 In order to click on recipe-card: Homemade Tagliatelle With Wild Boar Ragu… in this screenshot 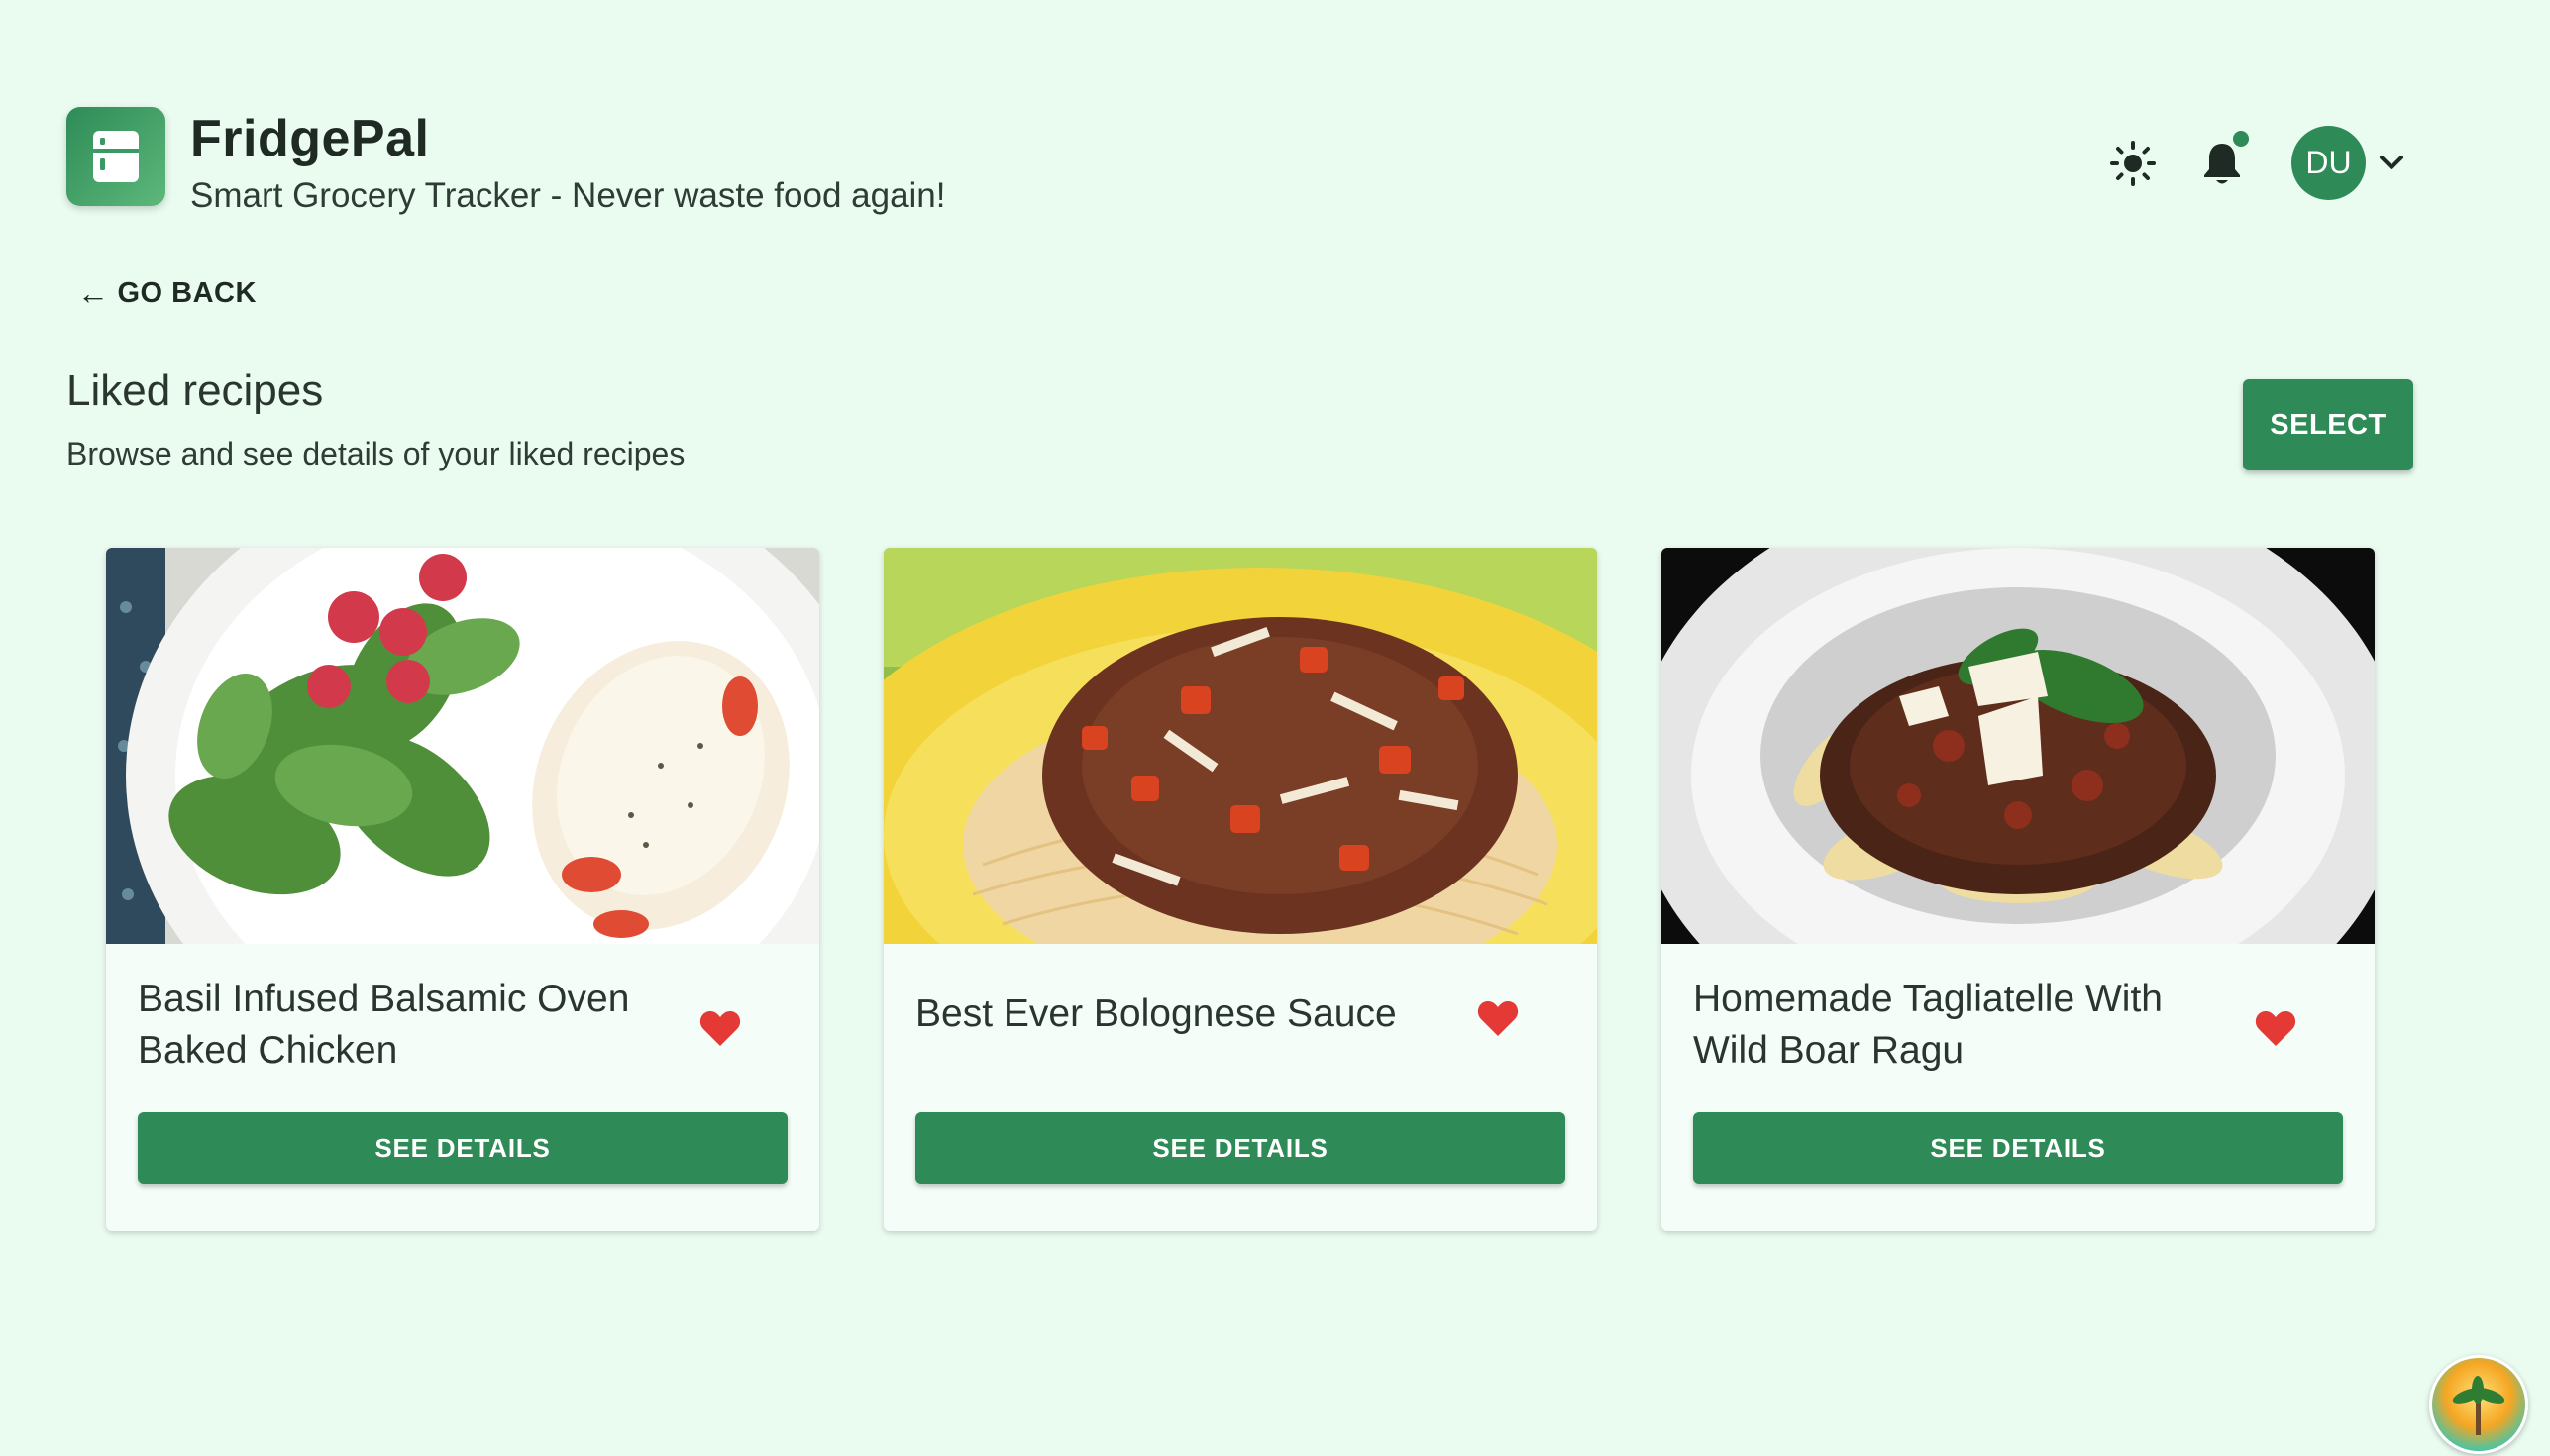, I will do `click(2018, 889)`.